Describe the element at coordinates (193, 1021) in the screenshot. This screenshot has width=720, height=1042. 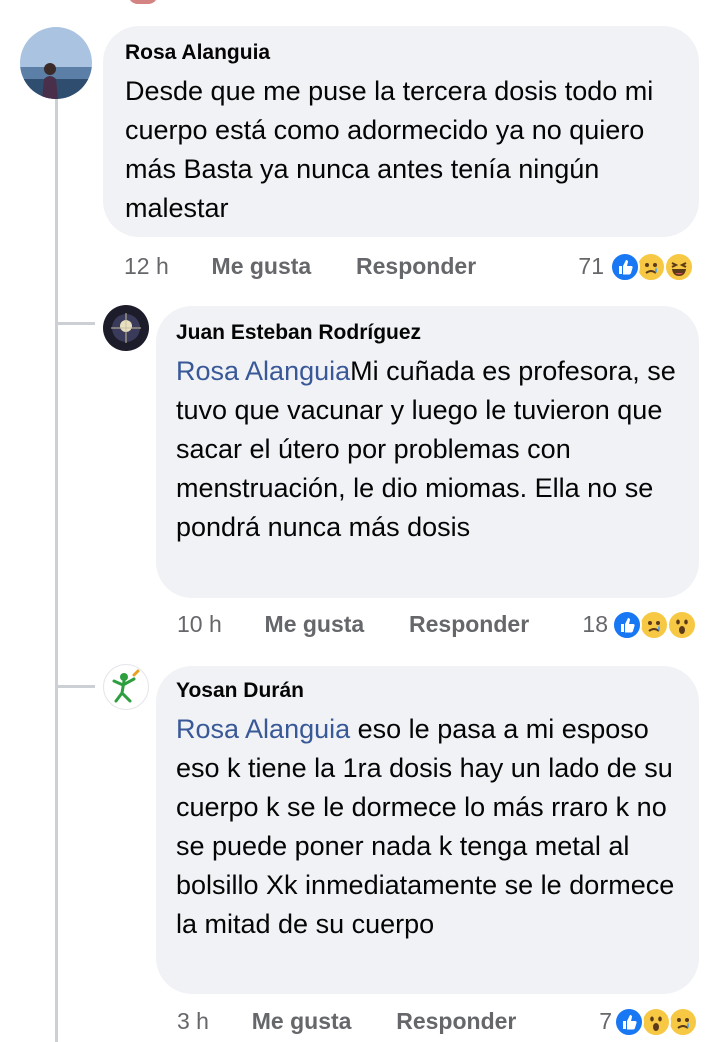
I see `comment-time: 3 h` at that location.